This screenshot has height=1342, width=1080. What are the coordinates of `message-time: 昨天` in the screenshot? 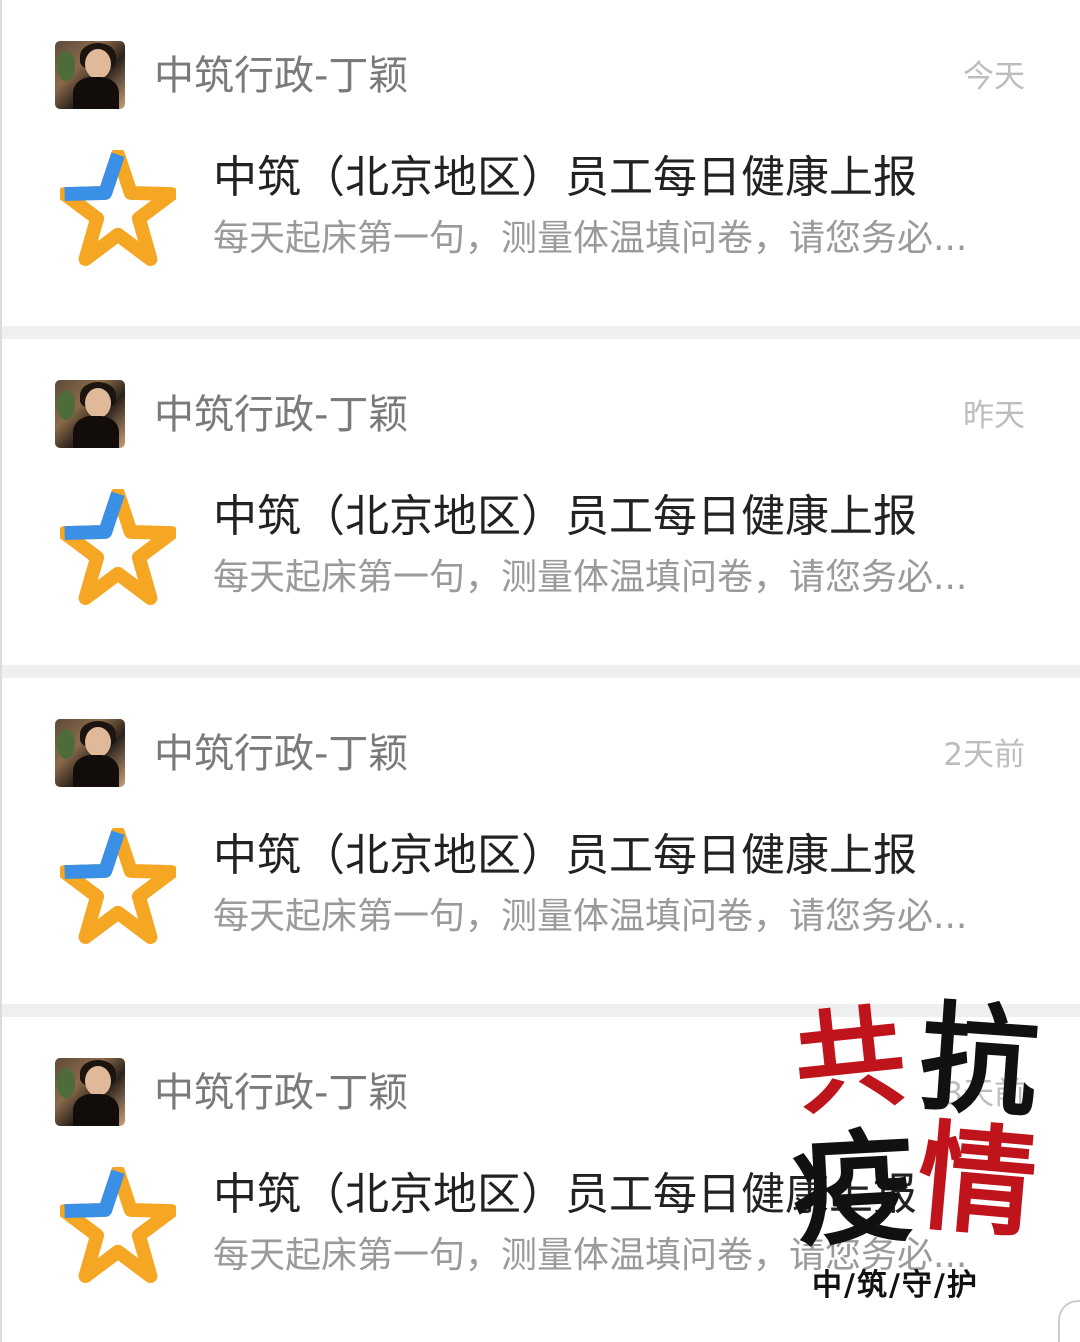 It's located at (994, 416).